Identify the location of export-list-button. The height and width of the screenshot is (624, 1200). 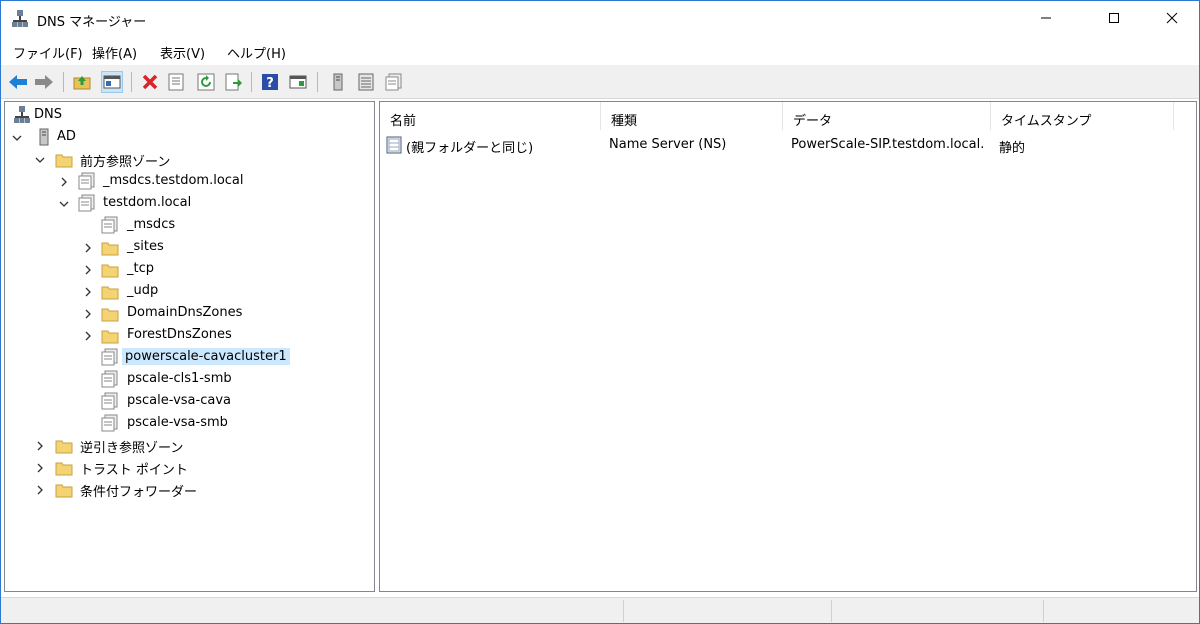
(234, 82).